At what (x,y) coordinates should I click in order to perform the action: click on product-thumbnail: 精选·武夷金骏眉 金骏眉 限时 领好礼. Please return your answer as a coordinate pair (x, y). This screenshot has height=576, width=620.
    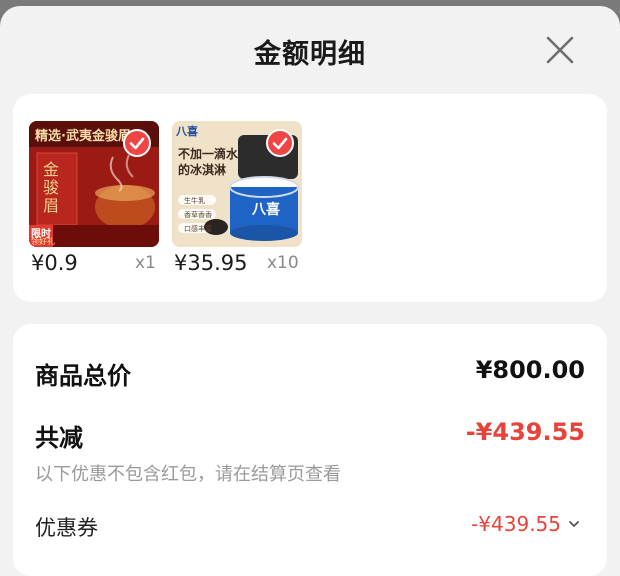
    Looking at the image, I should click on (94, 184).